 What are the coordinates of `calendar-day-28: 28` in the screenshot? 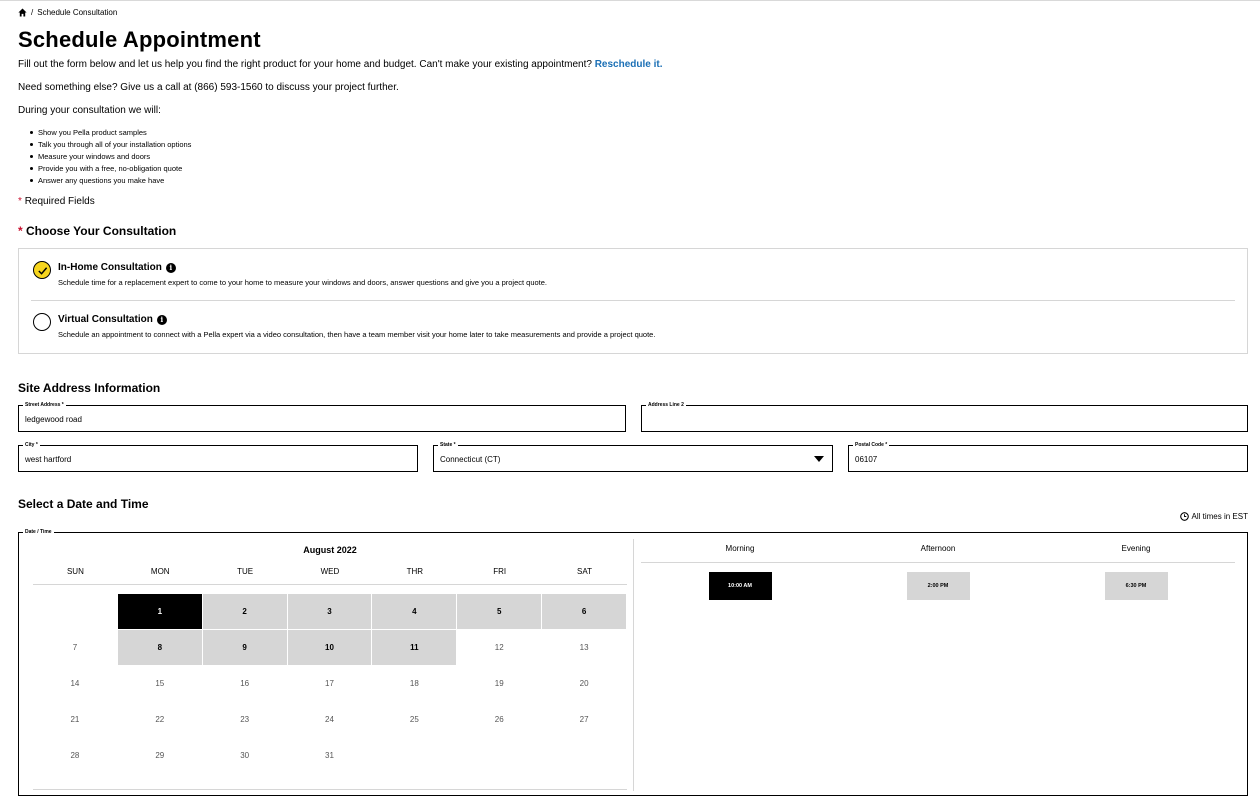 It's located at (75, 755).